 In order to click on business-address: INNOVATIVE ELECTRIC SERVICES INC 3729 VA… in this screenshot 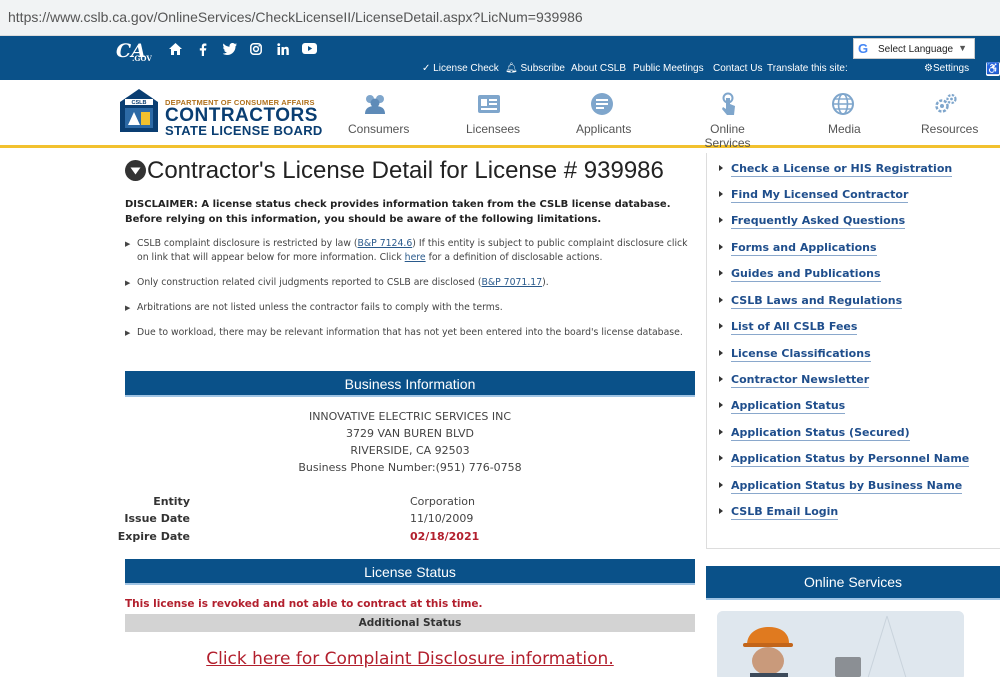, I will do `click(410, 442)`.